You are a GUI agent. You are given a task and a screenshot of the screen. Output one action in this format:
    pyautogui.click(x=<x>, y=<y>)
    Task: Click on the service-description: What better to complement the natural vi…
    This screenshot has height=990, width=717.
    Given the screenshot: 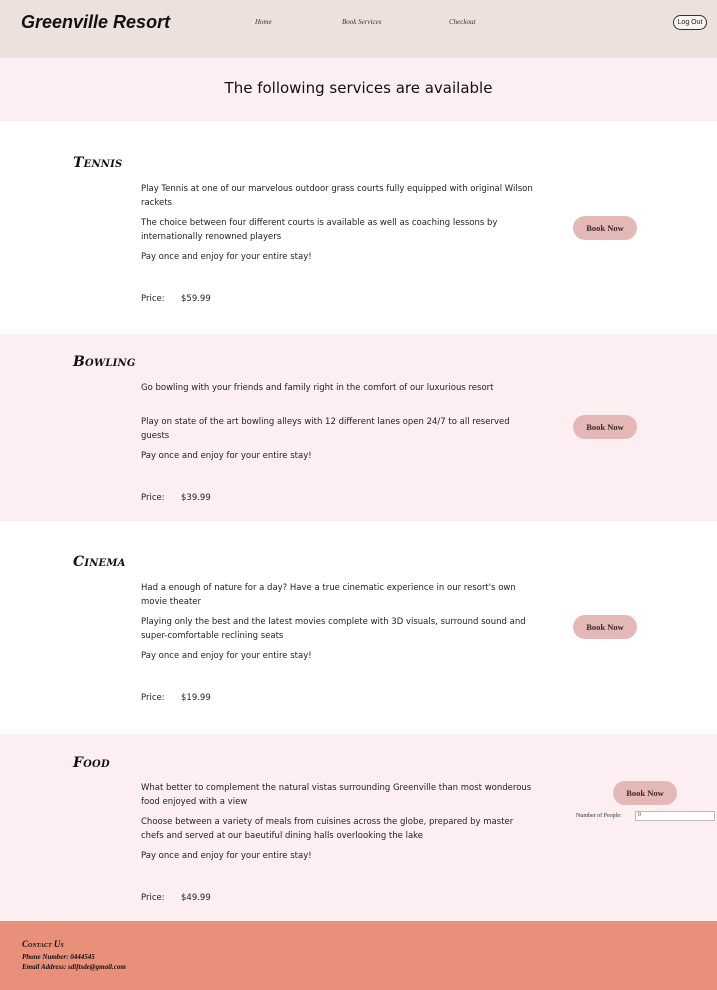 What is the action you would take?
    pyautogui.click(x=336, y=795)
    